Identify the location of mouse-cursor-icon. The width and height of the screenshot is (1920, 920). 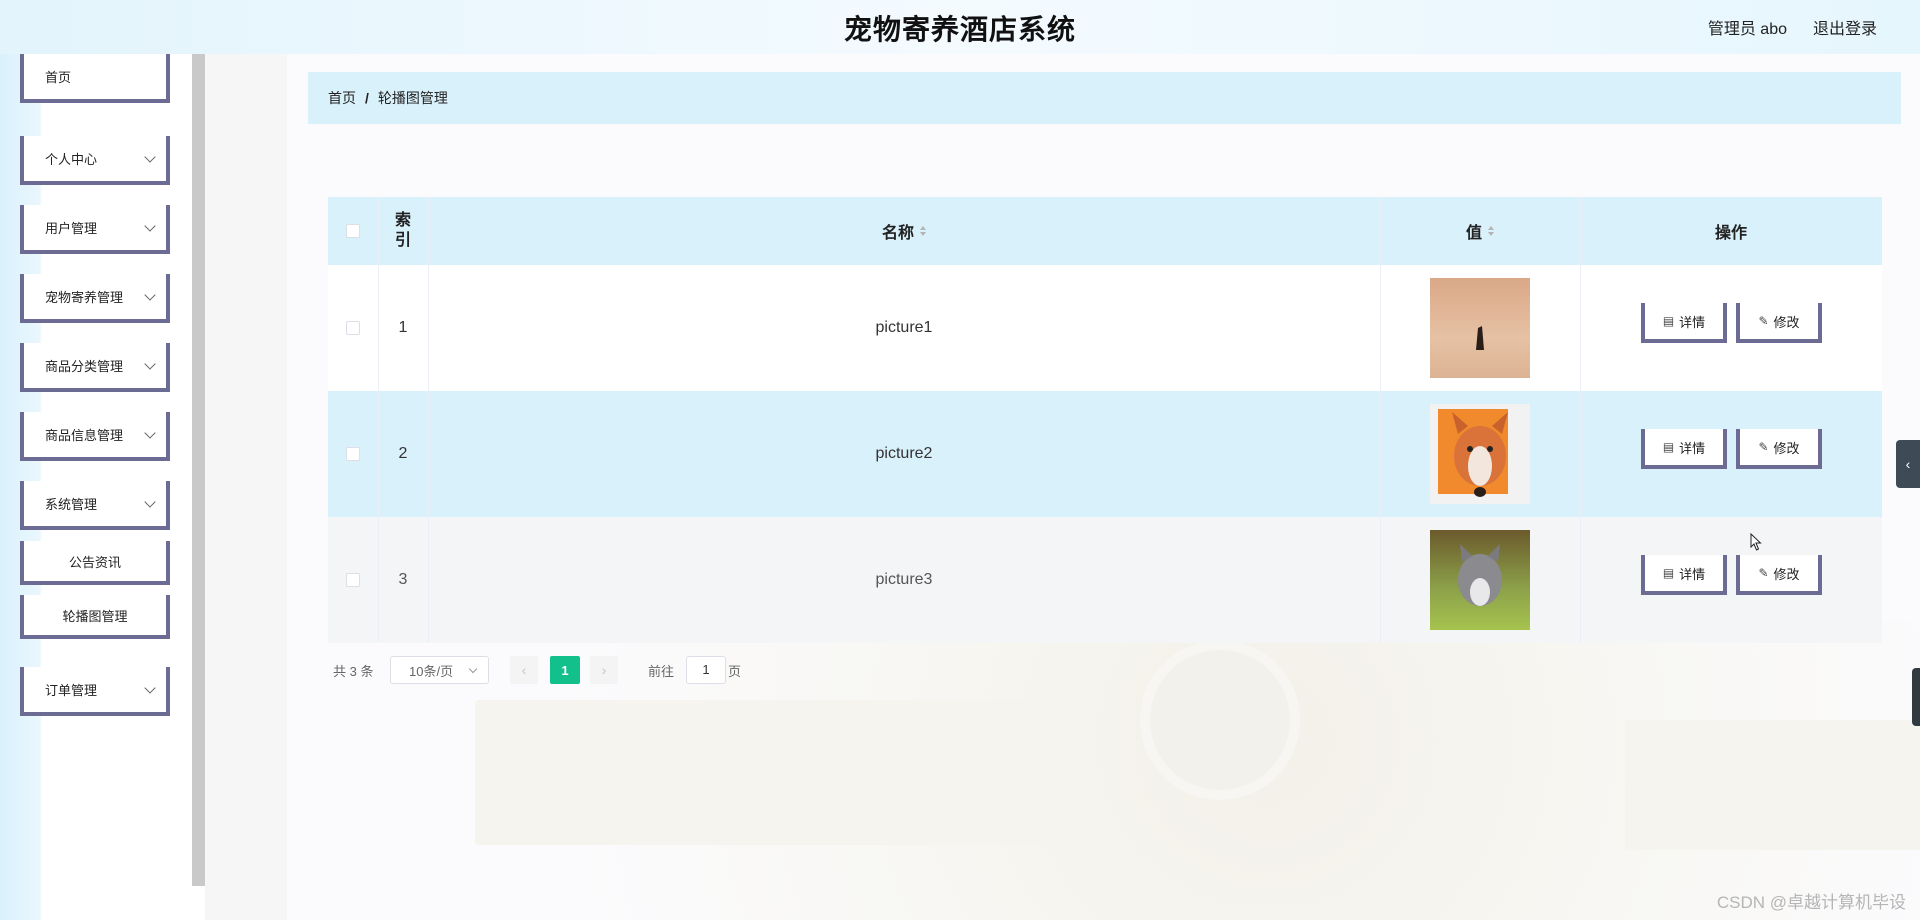
(1756, 542).